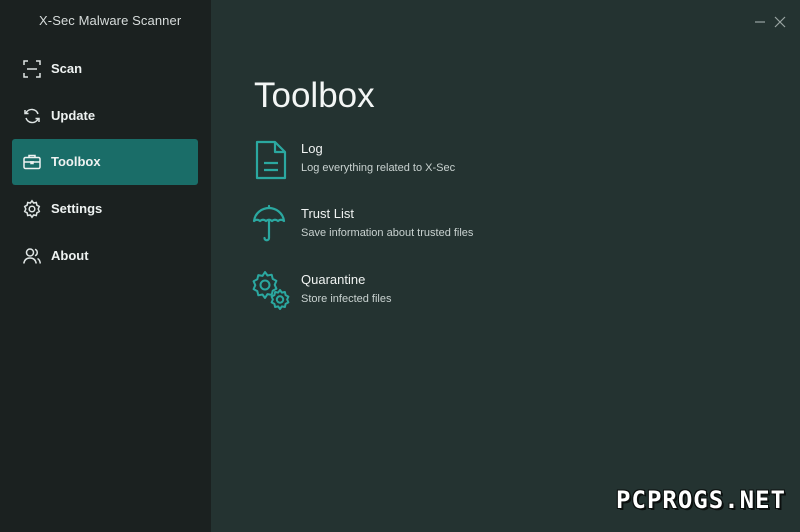 Image resolution: width=800 pixels, height=532 pixels. I want to click on minimize-button, so click(760, 22).